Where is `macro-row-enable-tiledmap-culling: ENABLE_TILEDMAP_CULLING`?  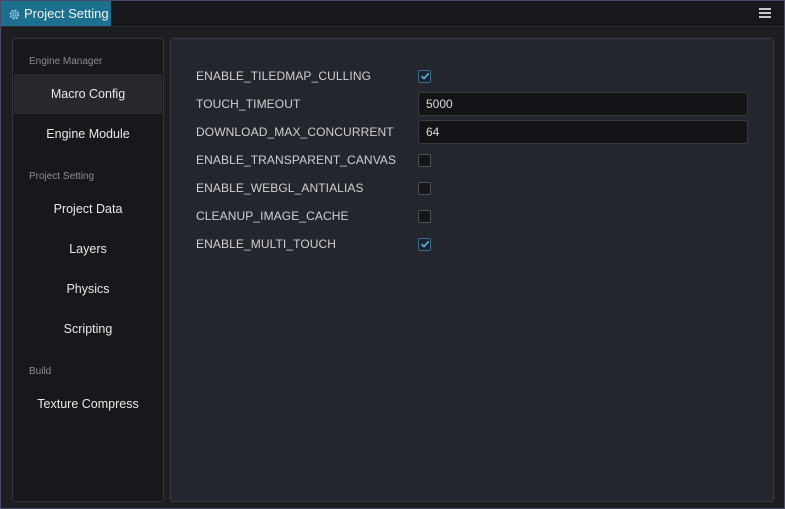
macro-row-enable-tiledmap-culling: ENABLE_TILEDMAP_CULLING is located at coordinates (476, 76).